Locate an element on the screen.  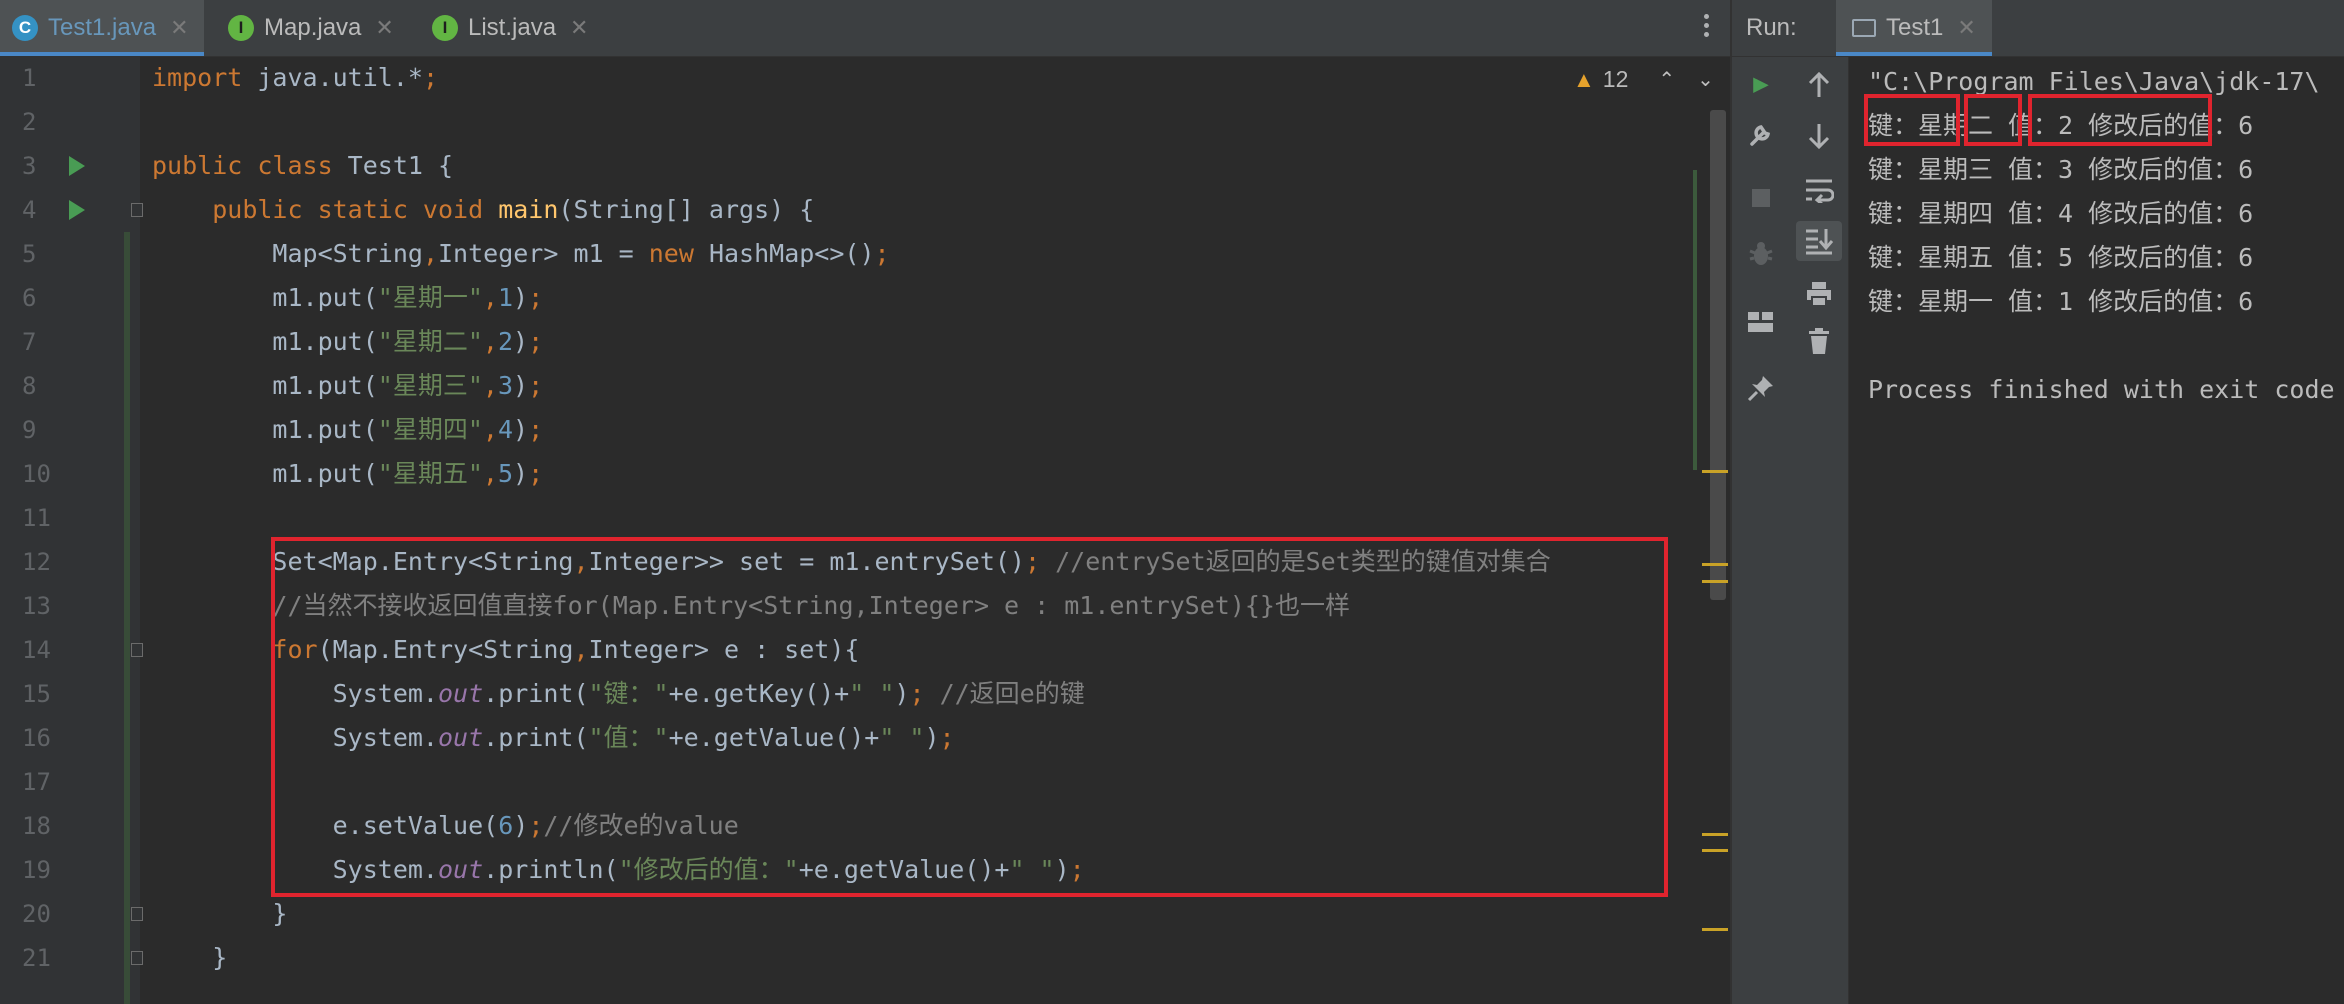
scroll-down-icon is located at coordinates (1819, 136).